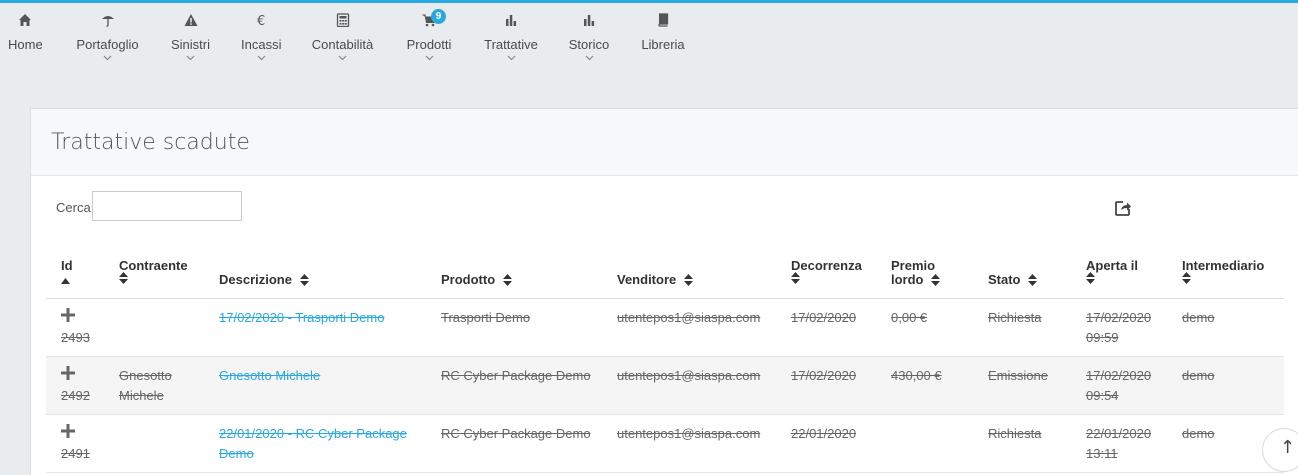 This screenshot has height=475, width=1298. What do you see at coordinates (924, 269) in the screenshot?
I see `col-premio-lordo: Premio lordo` at bounding box center [924, 269].